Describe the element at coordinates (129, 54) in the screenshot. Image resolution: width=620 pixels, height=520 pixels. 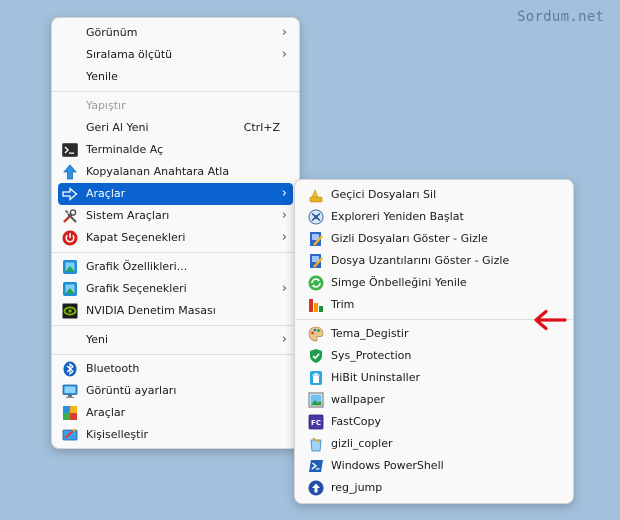
I see `menu-item-label: Sıralama ölçütü` at that location.